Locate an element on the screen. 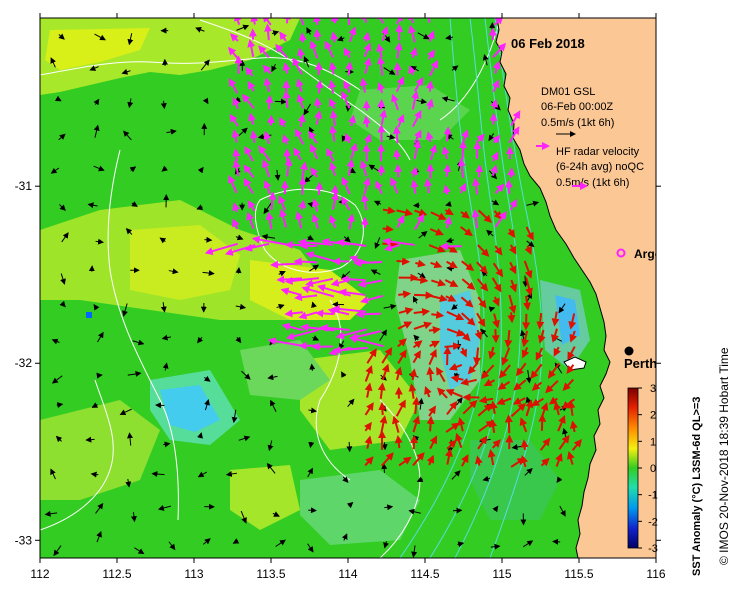 The width and height of the screenshot is (739, 592). perth-city-marker is located at coordinates (629, 351).